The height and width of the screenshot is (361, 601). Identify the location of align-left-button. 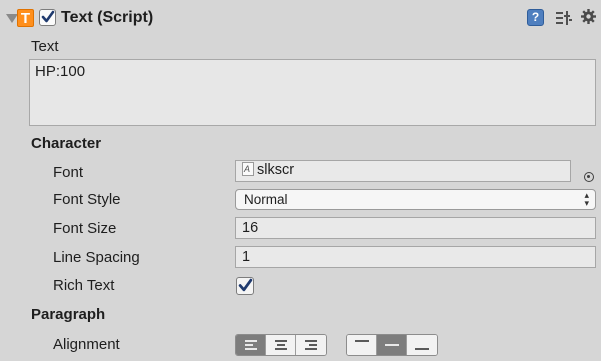
(251, 345).